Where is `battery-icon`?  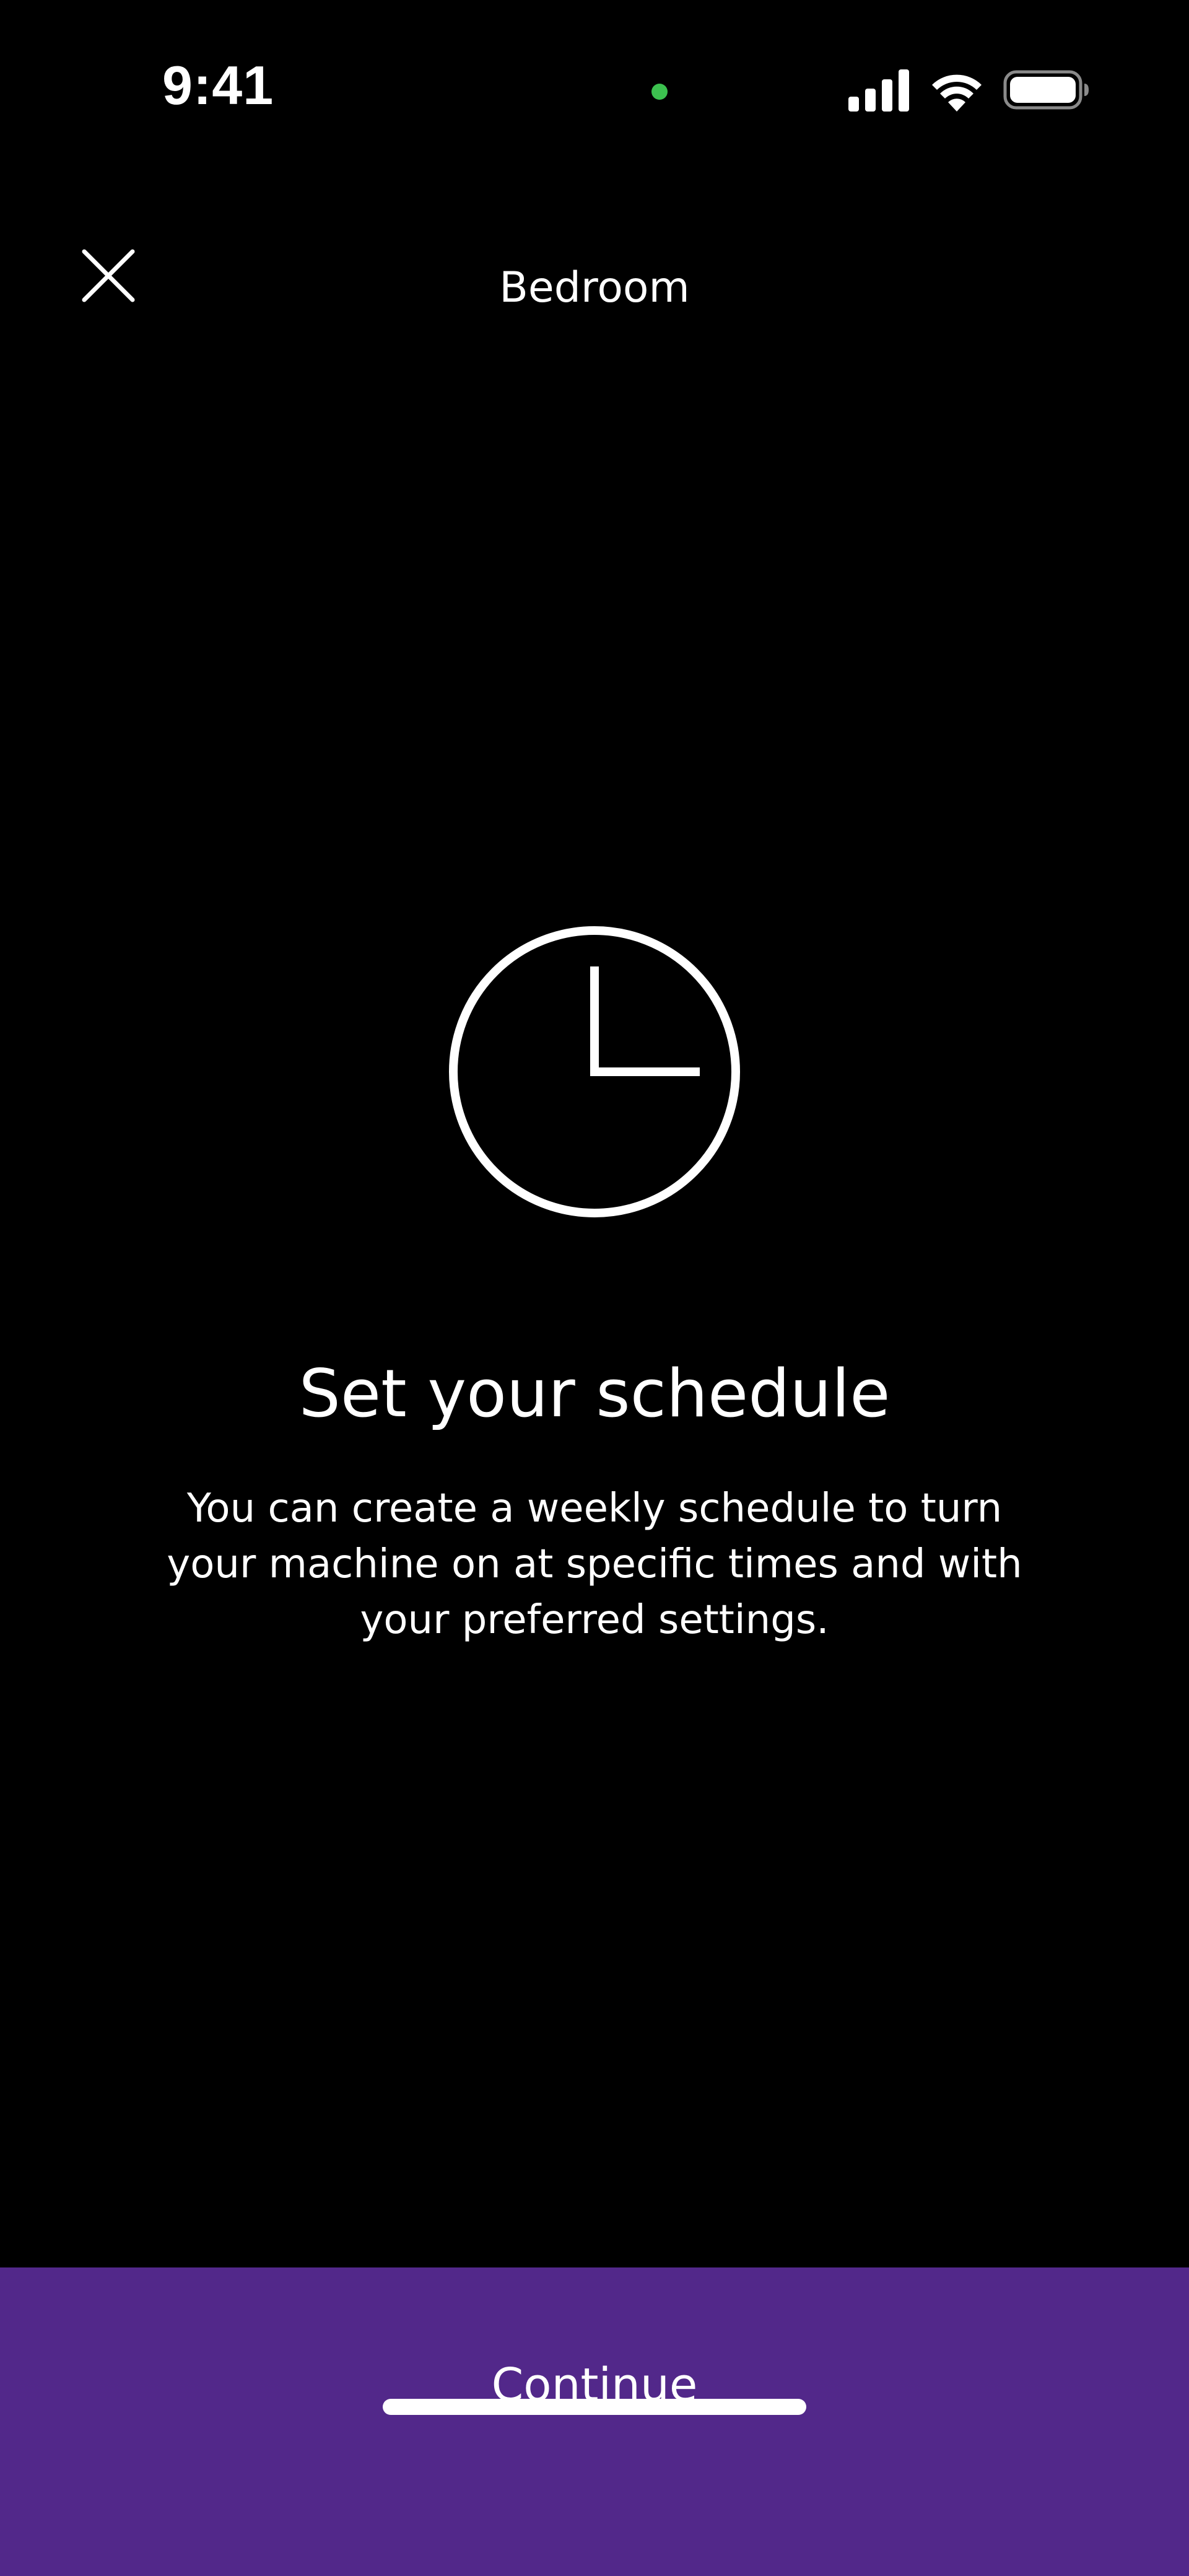 battery-icon is located at coordinates (1046, 90).